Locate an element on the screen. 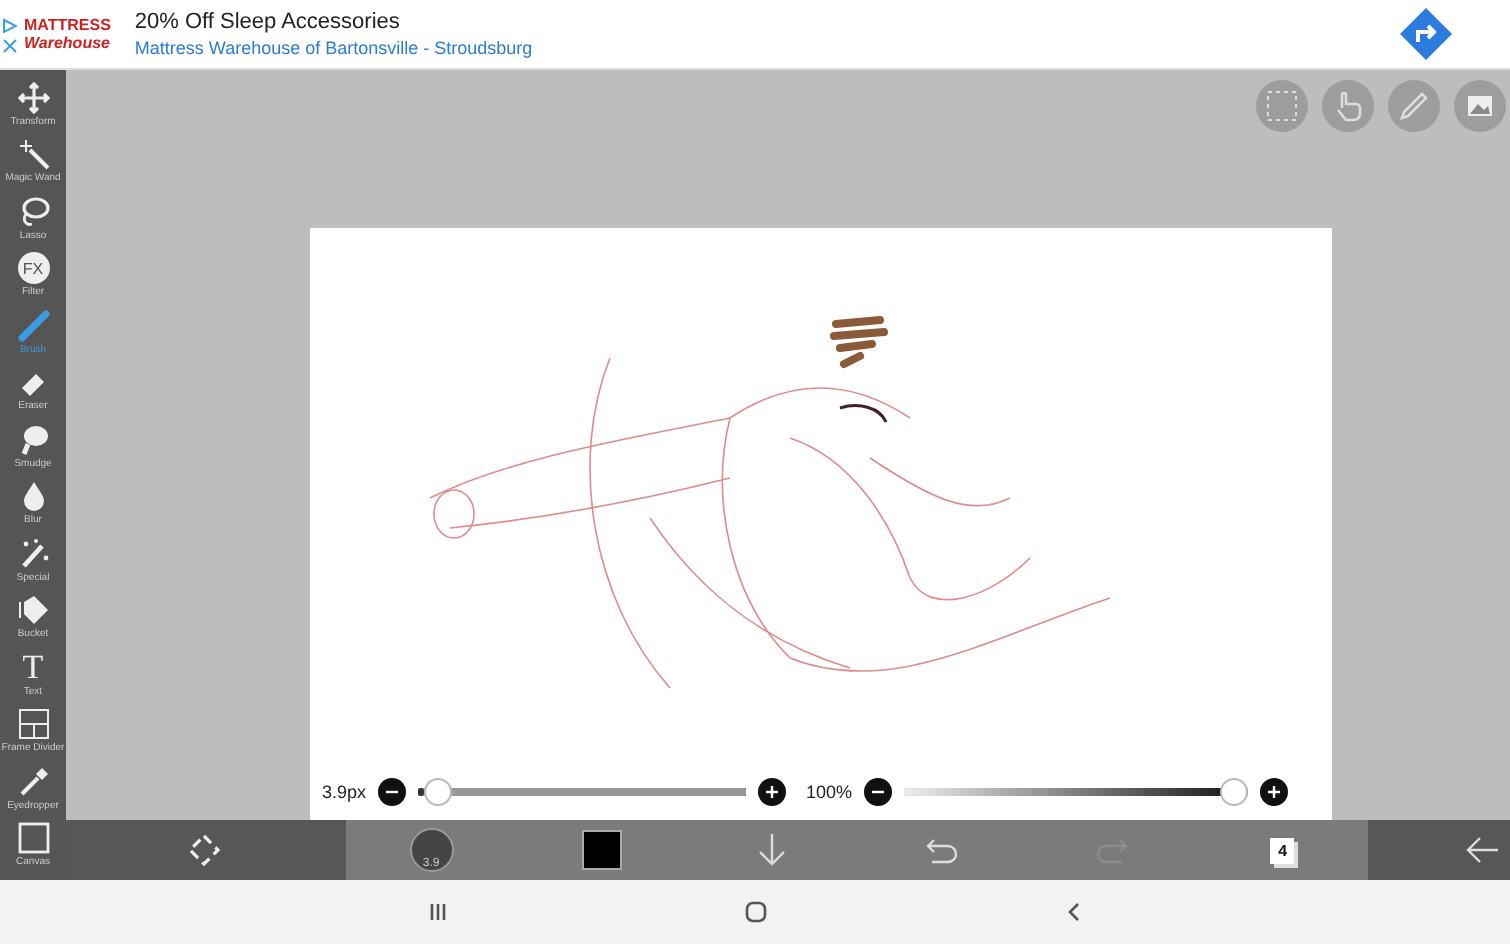  rotate-icon is located at coordinates (204, 850).